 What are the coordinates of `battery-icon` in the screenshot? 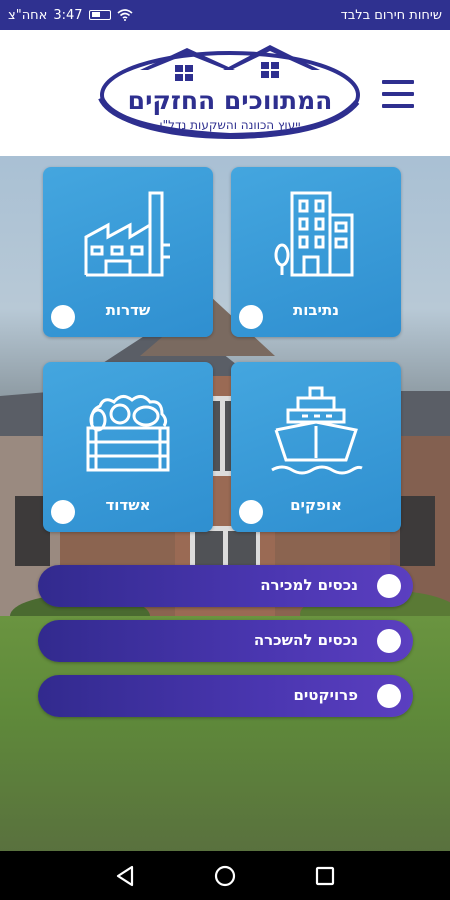 It's located at (99, 15).